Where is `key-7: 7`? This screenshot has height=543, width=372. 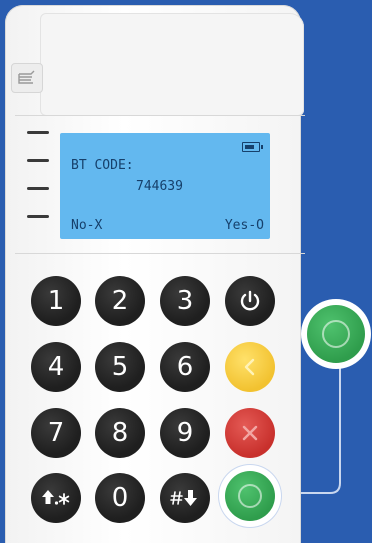
key-7: 7 is located at coordinates (56, 433).